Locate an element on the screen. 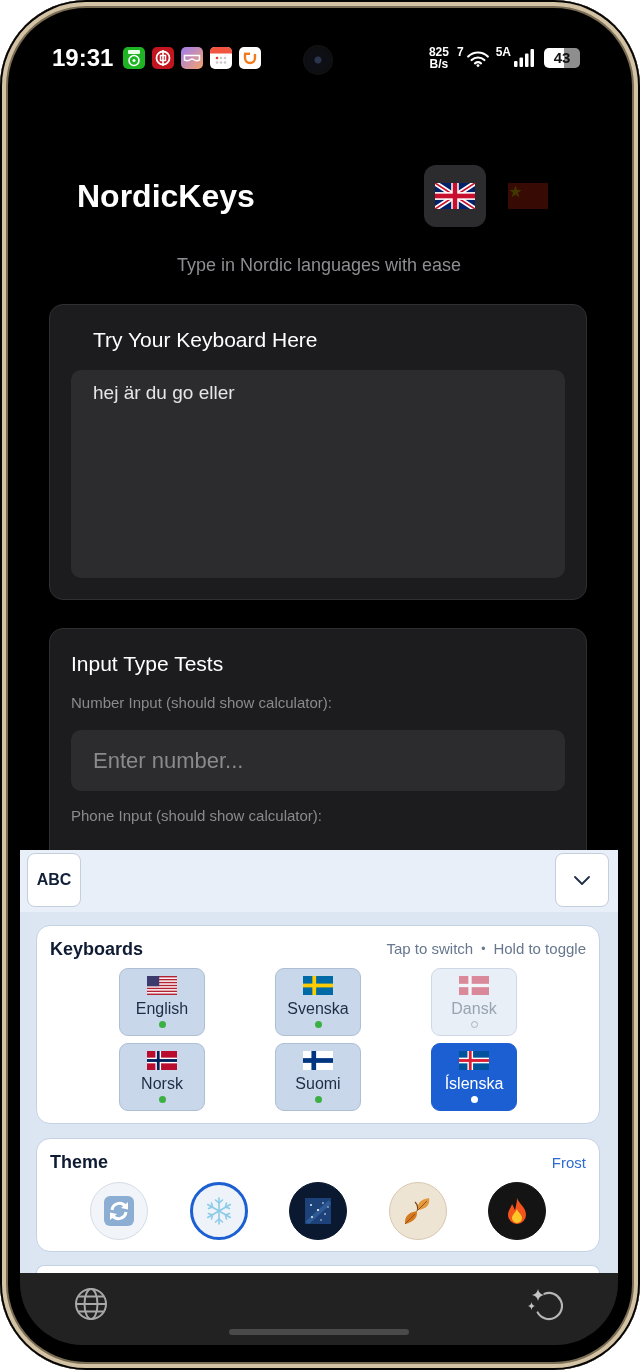  keyboard-option: Suomi is located at coordinates (318, 1077).